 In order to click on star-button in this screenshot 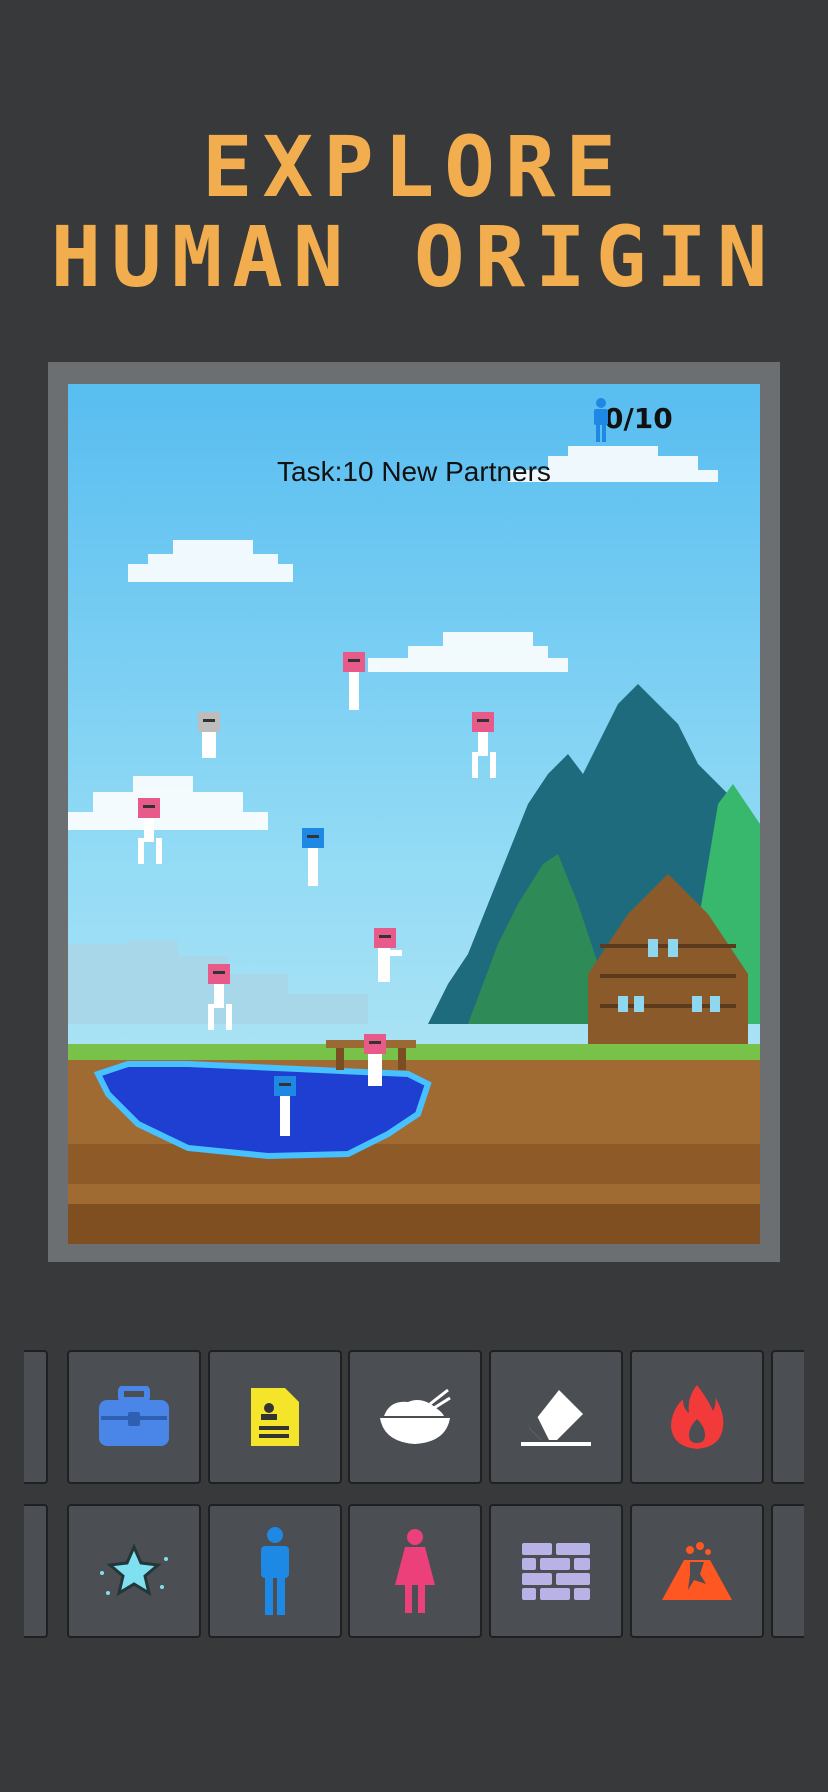, I will do `click(134, 1571)`.